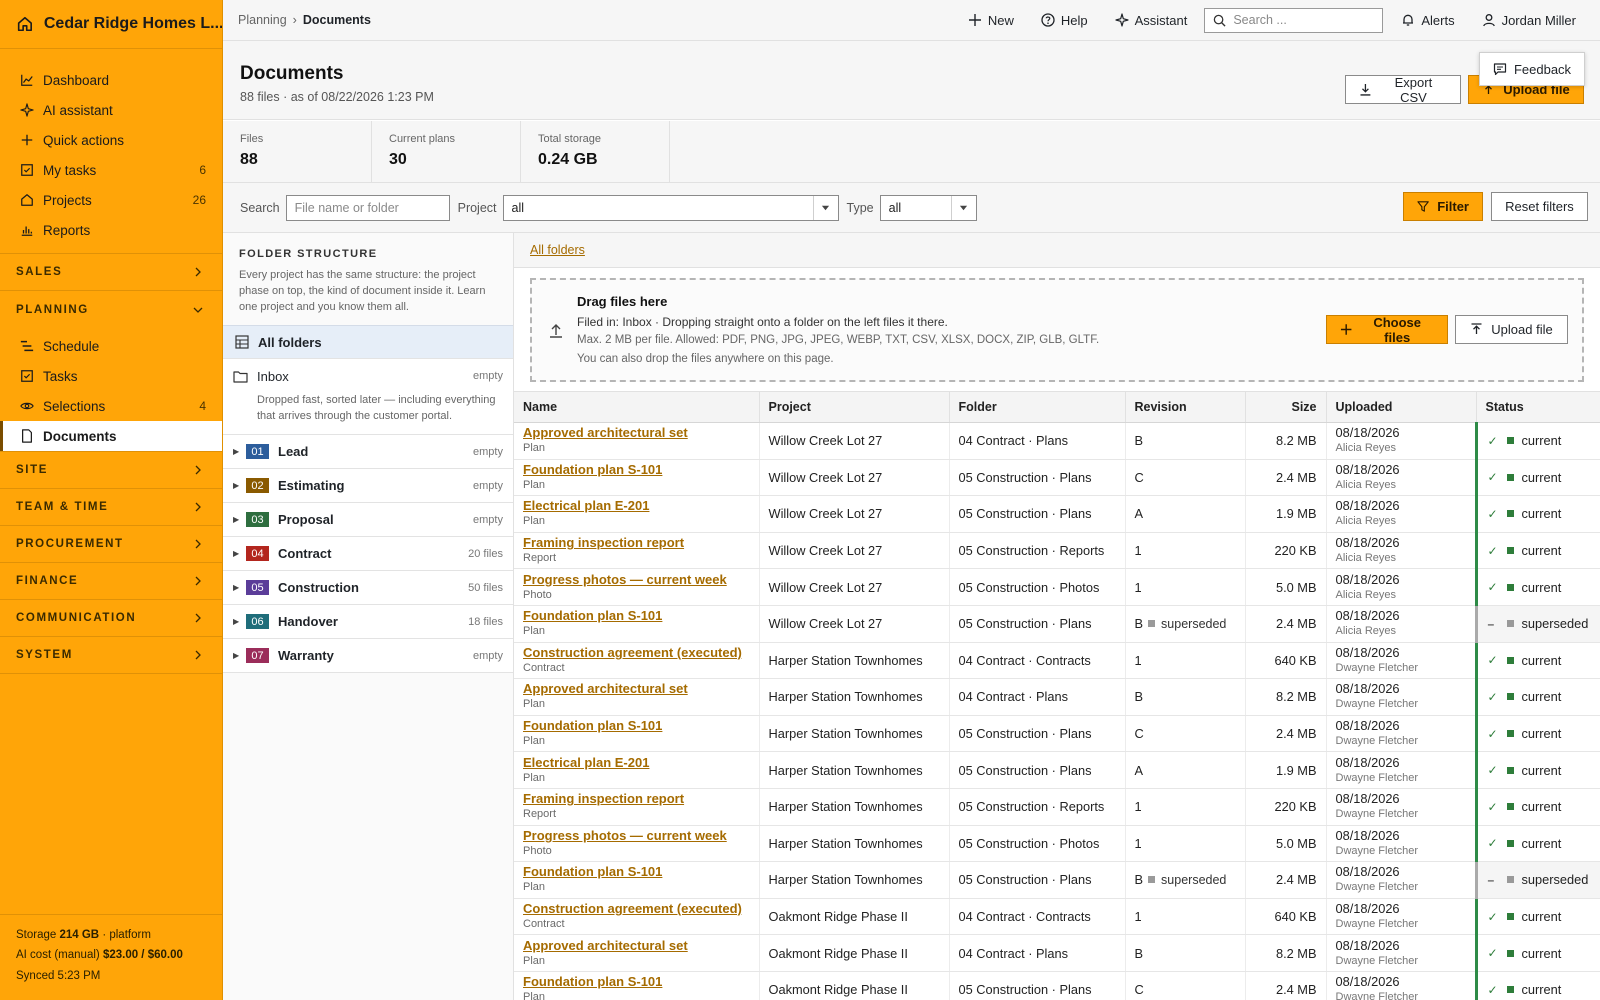 This screenshot has width=1600, height=1000. I want to click on sidebar-item-tasks: Tasks, so click(111, 376).